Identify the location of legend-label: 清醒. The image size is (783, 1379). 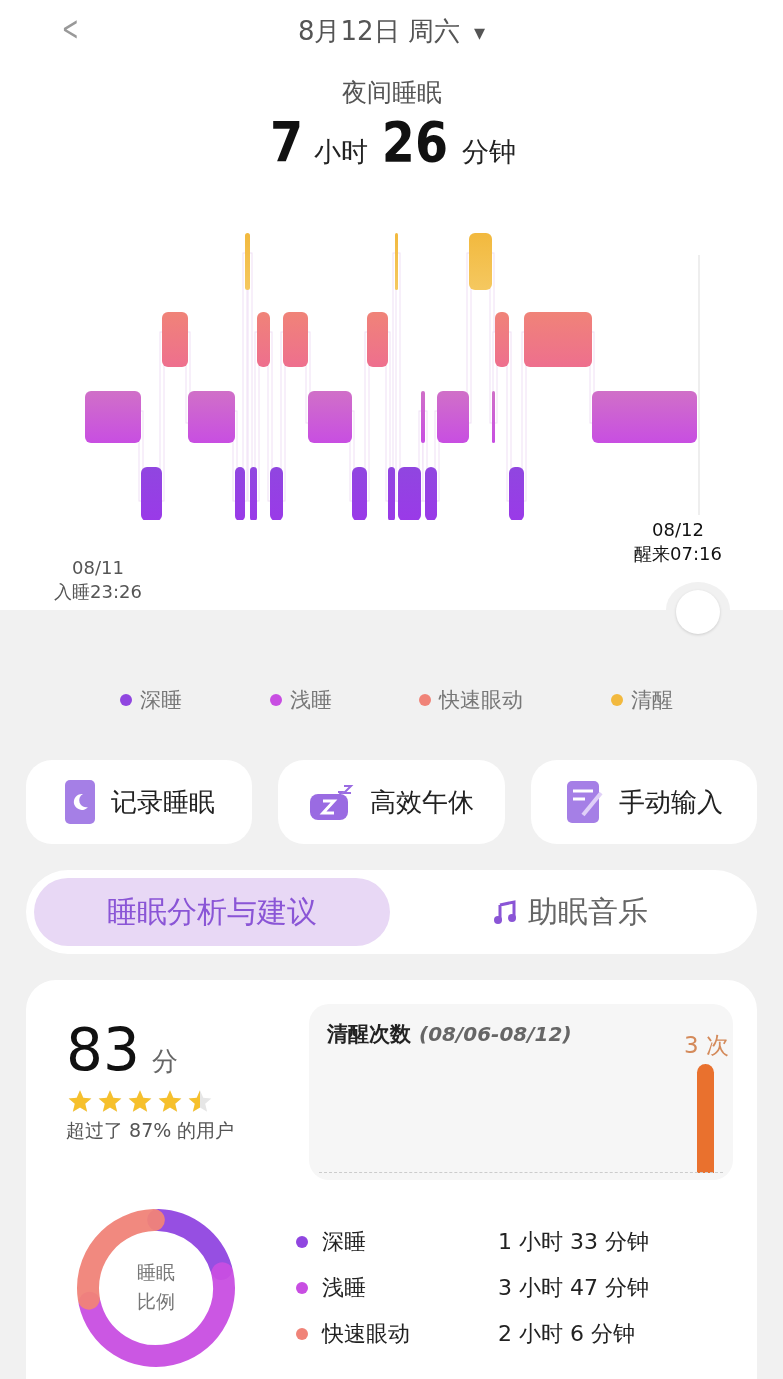
(652, 700).